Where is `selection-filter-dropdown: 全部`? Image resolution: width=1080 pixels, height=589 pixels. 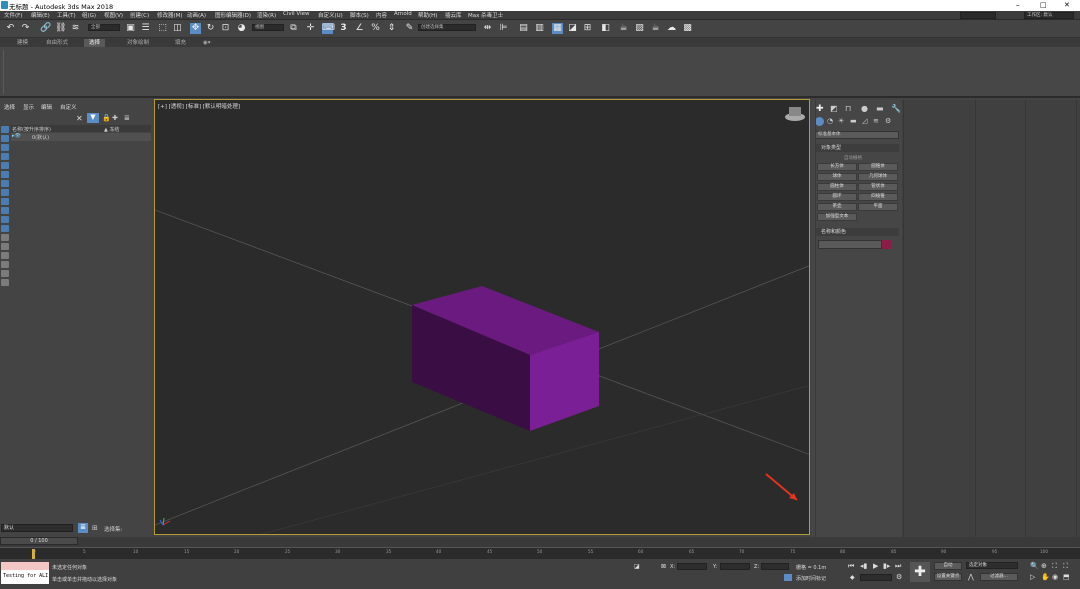
selection-filter-dropdown: 全部 is located at coordinates (104, 27).